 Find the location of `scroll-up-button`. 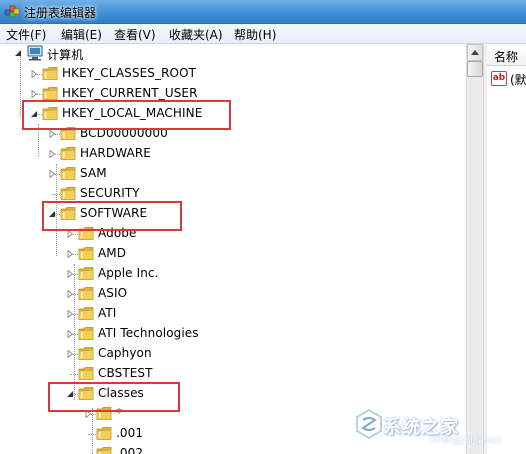

scroll-up-button is located at coordinates (475, 52).